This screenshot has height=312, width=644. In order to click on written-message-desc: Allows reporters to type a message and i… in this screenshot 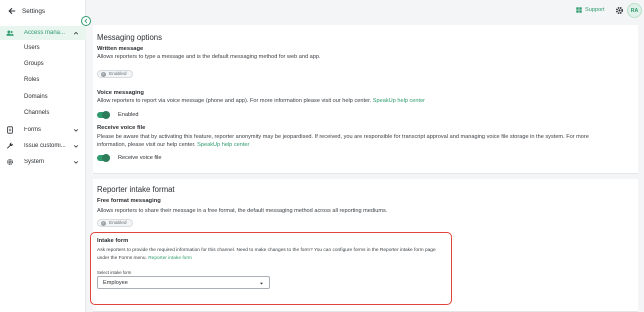, I will do `click(209, 57)`.